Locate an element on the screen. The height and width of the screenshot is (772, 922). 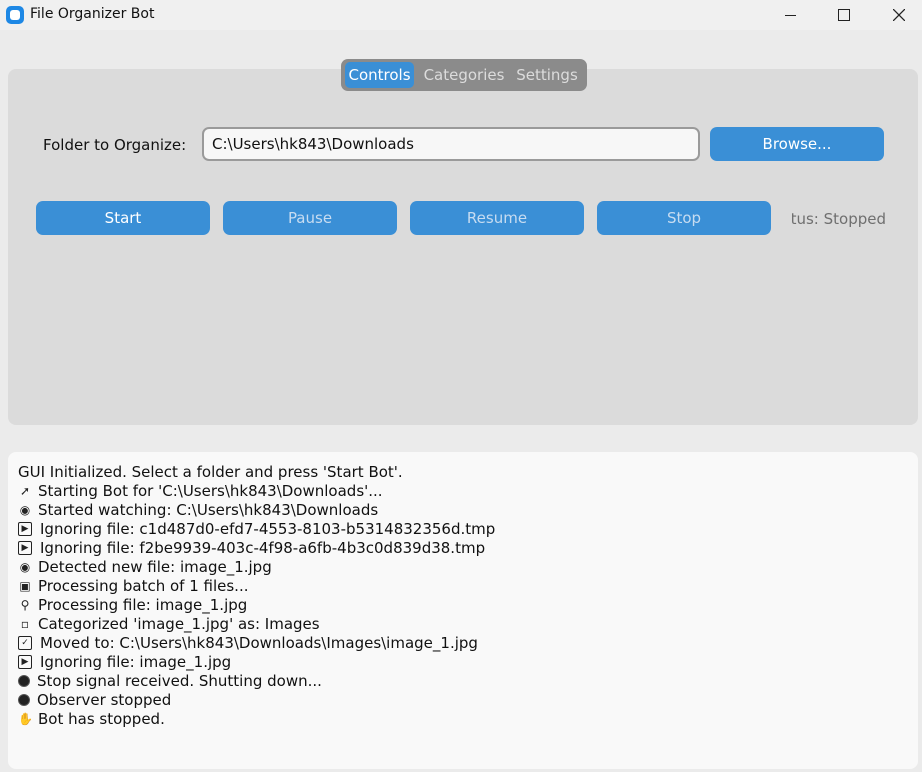
minimize-icon is located at coordinates (790, 15).